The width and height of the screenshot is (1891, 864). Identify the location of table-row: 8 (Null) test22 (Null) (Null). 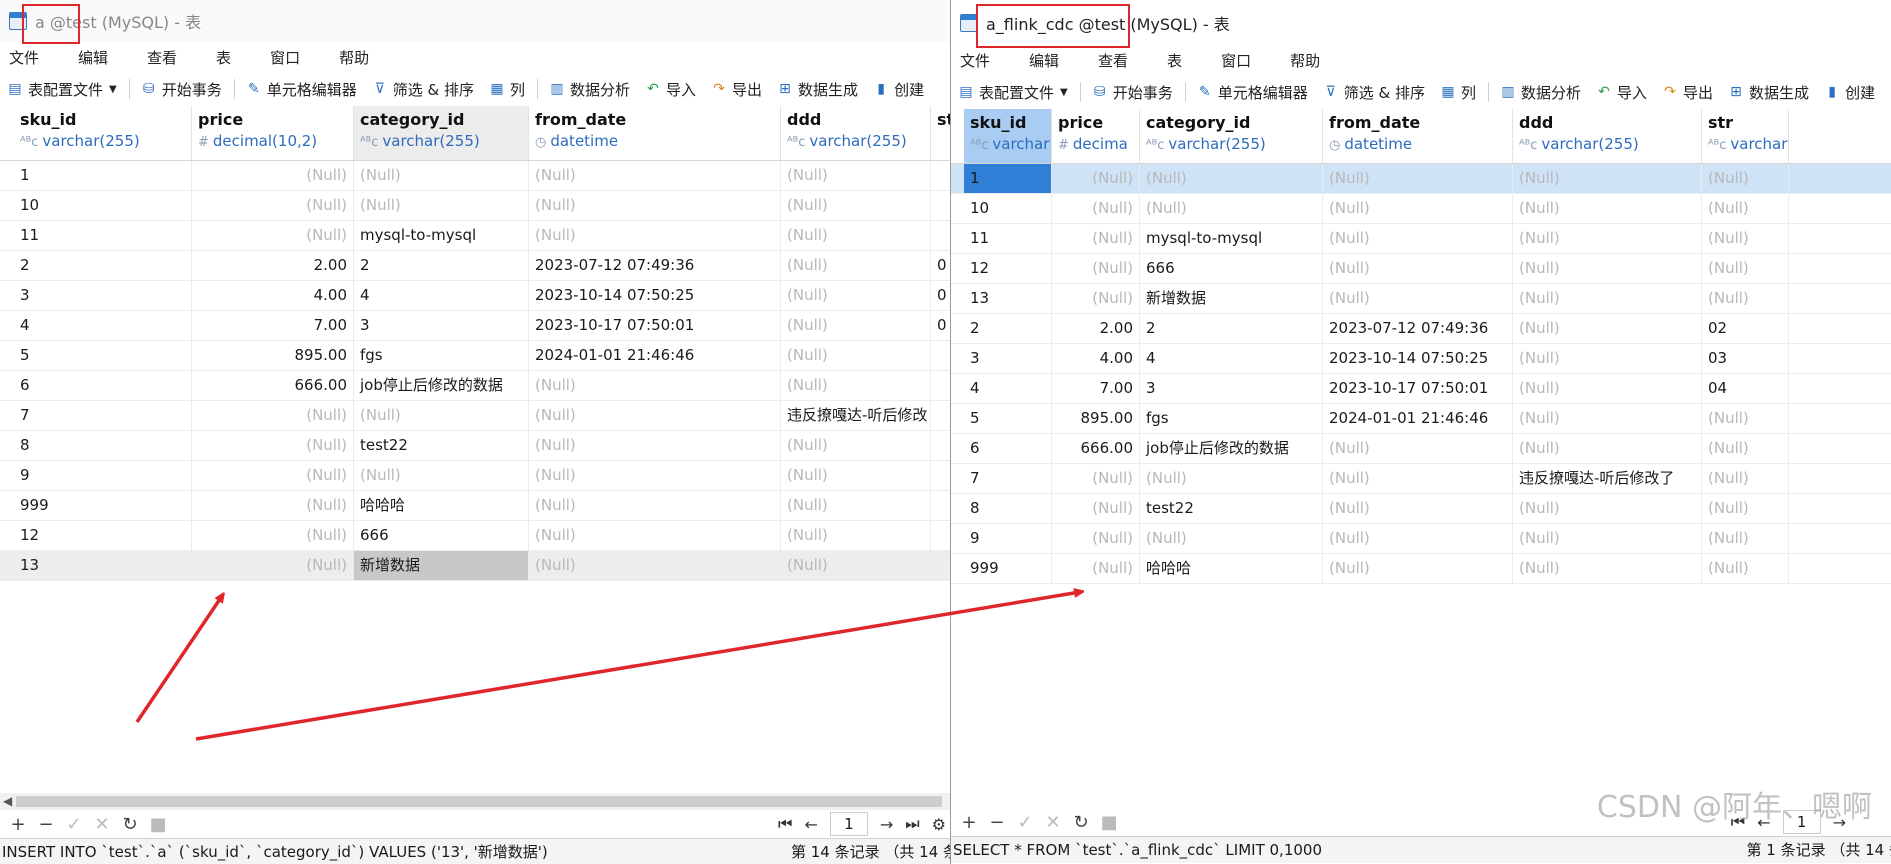
(475, 446).